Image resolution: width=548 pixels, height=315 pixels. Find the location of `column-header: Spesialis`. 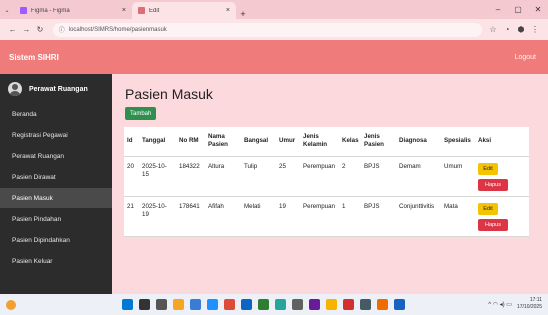

column-header: Spesialis is located at coordinates (458, 142).